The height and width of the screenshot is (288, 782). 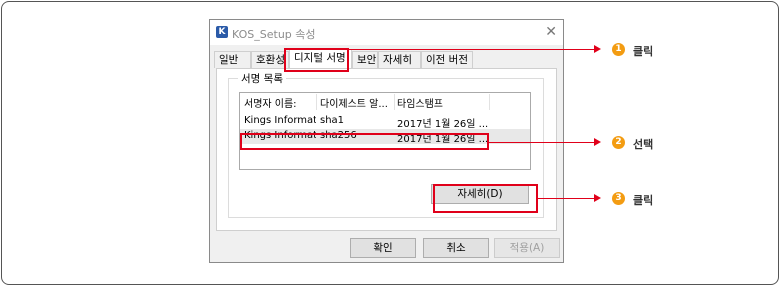 I want to click on tab-general: 일반, so click(x=232, y=59).